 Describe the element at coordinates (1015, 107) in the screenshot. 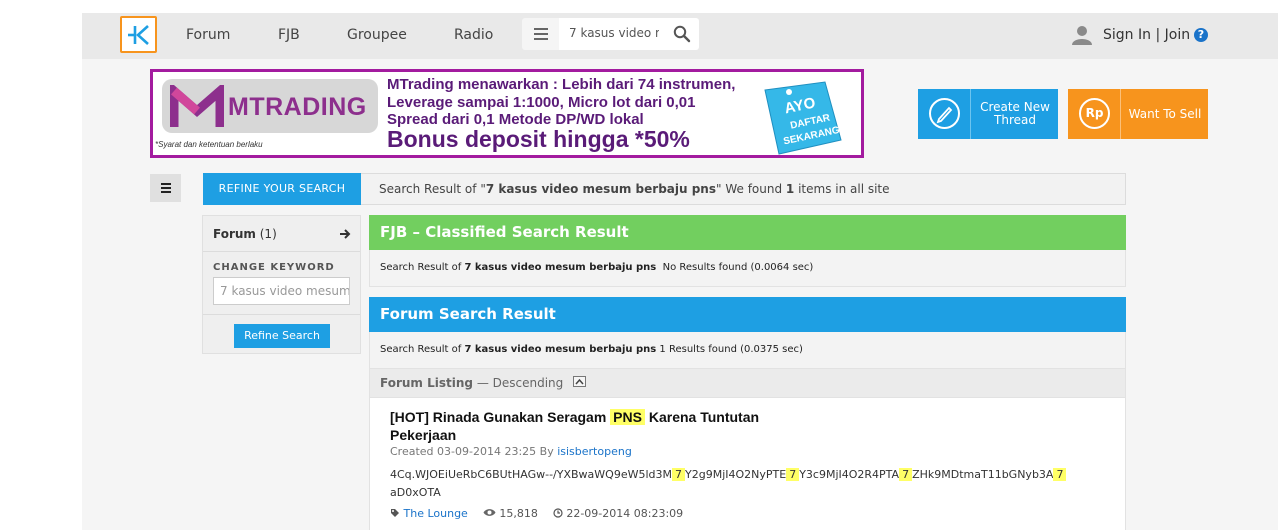

I see `create-thread-label-1: Create New` at that location.